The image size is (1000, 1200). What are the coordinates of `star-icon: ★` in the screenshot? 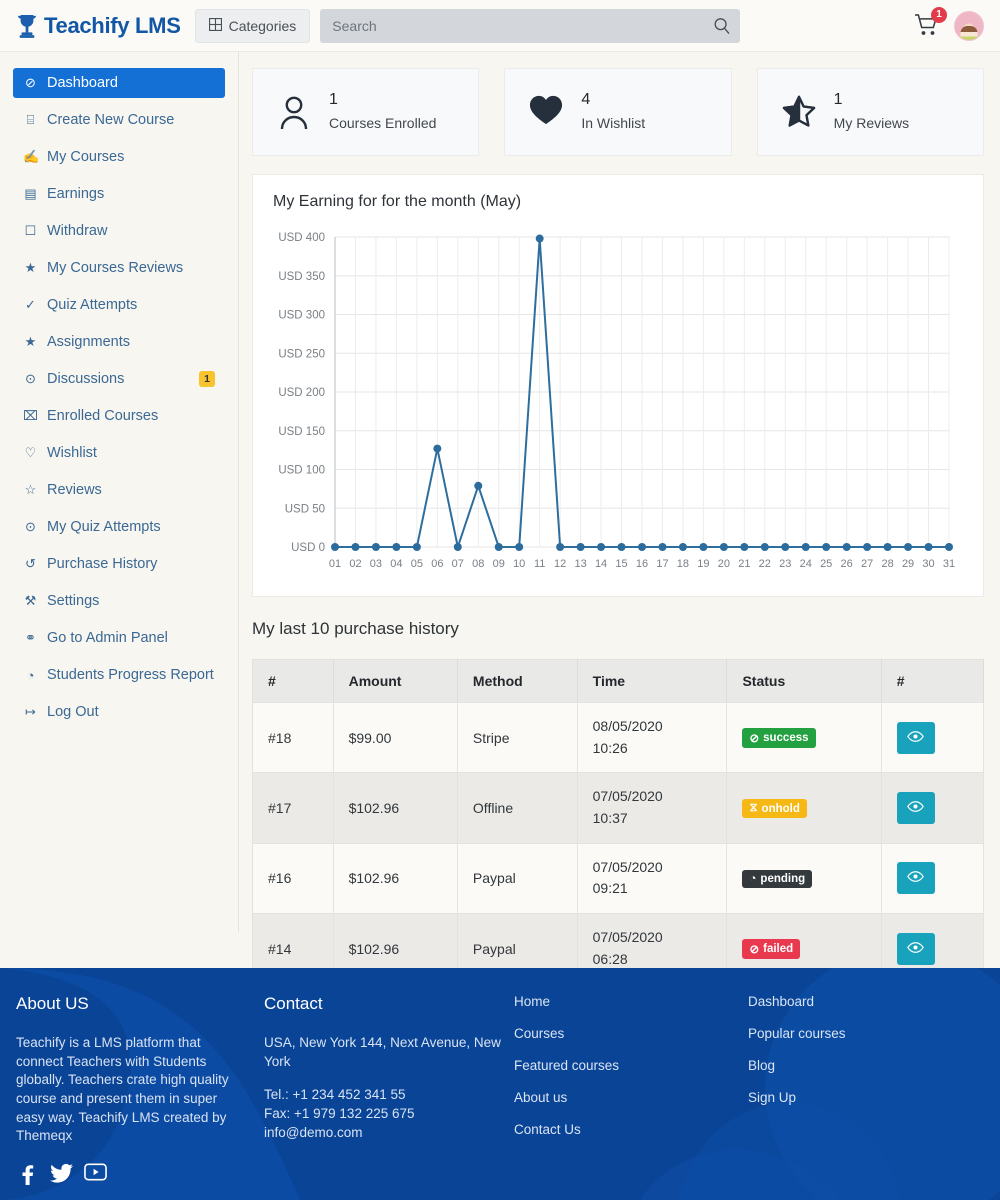 It's located at (30, 267).